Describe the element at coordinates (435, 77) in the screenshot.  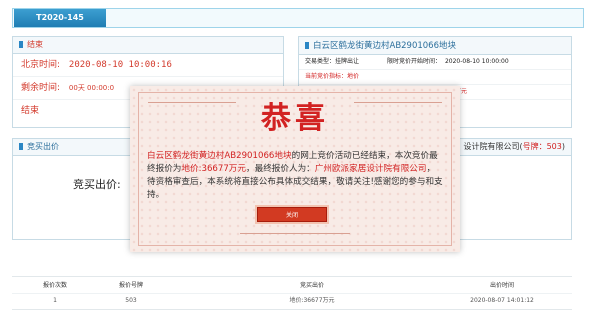
I see `indicator-row: 当前竞价指标：地价` at that location.